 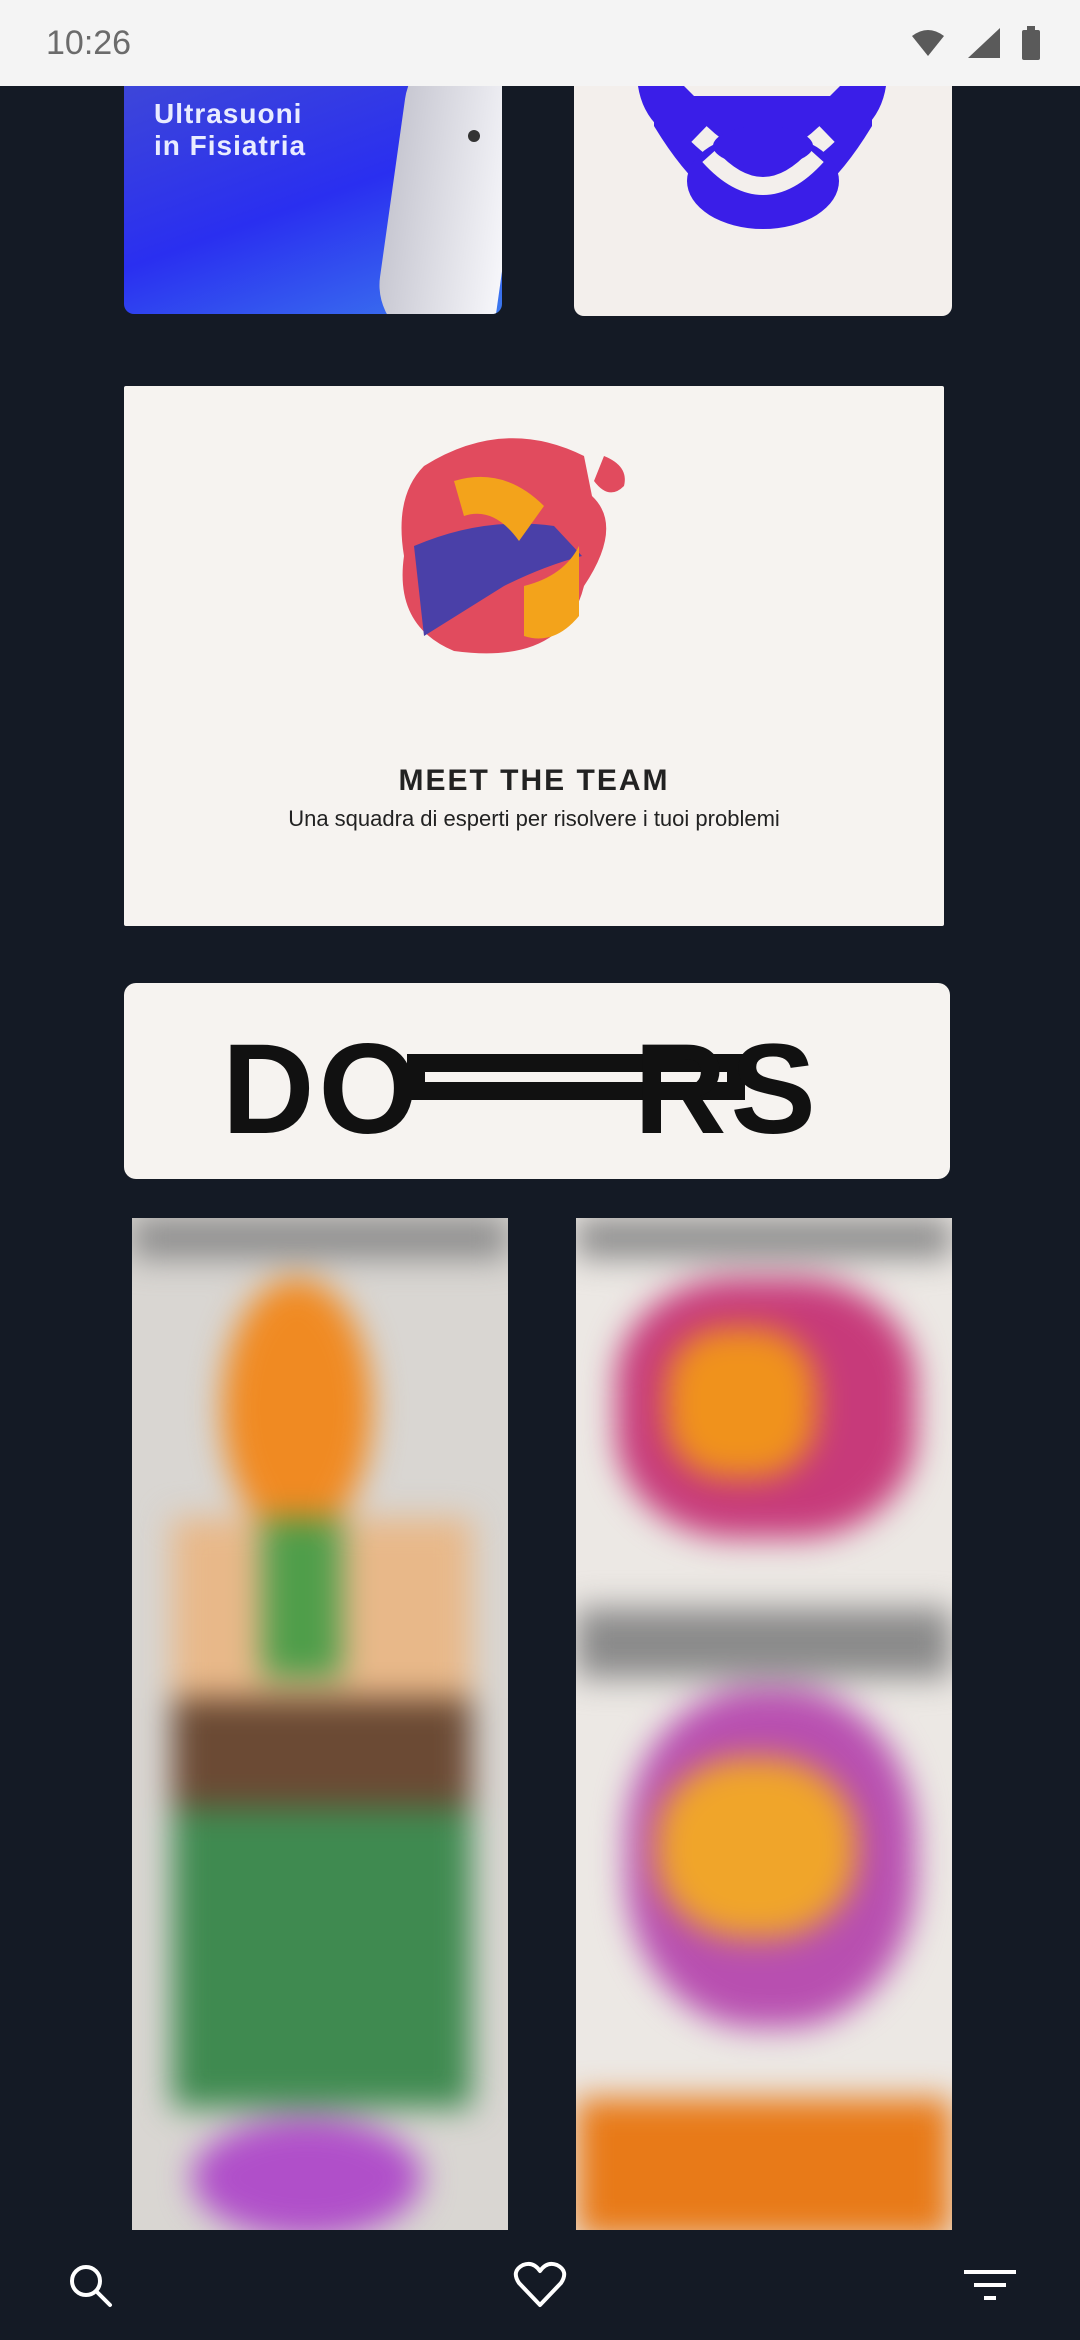 I want to click on status-icons, so click(x=975, y=43).